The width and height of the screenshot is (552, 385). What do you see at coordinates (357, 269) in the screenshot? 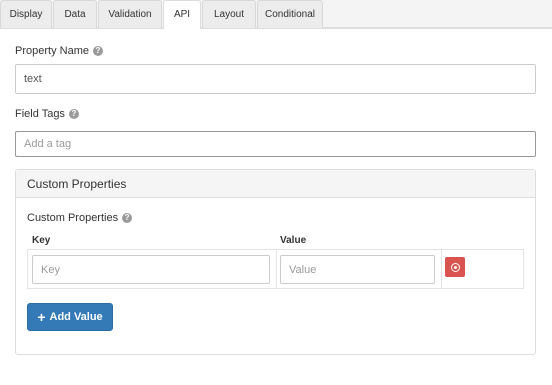
I see `value-input: Value` at bounding box center [357, 269].